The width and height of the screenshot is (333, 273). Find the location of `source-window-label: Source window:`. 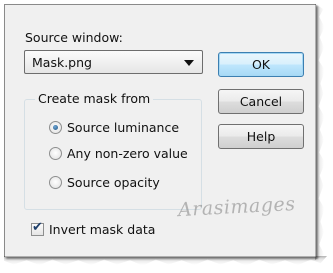

source-window-label: Source window: is located at coordinates (74, 37).